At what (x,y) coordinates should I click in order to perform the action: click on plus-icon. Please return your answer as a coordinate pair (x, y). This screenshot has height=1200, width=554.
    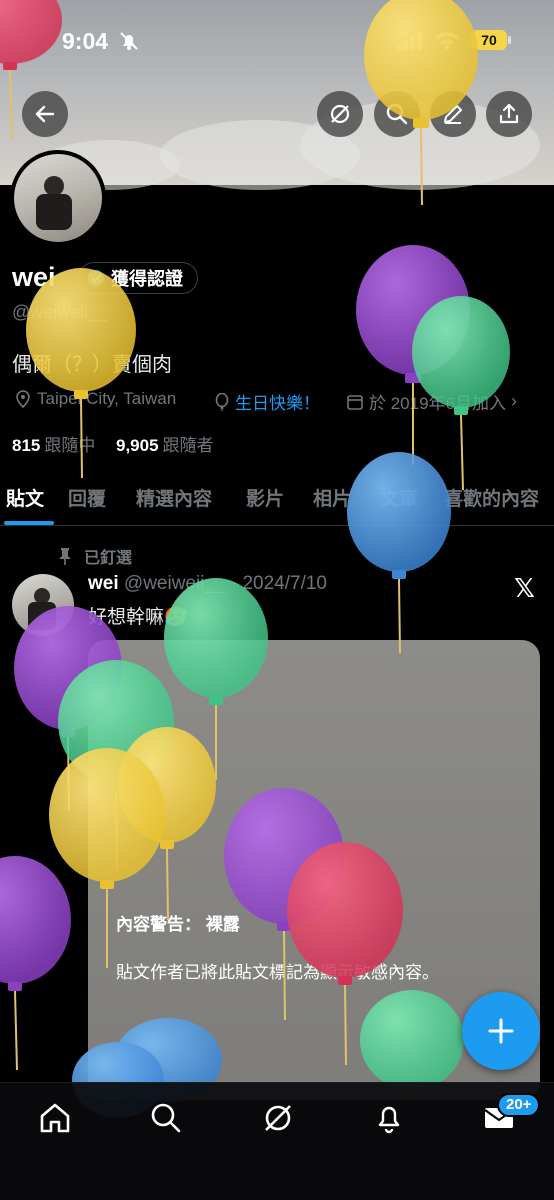
    Looking at the image, I should click on (501, 1031).